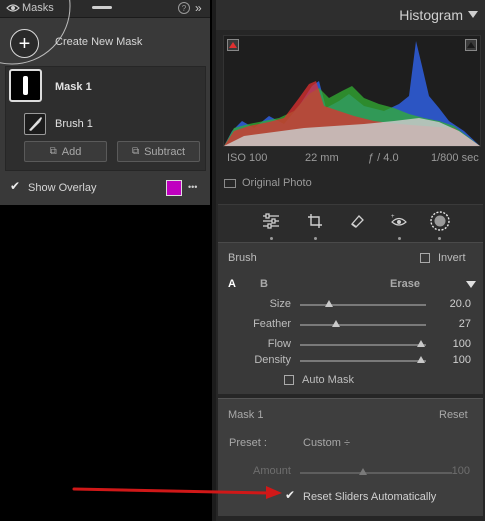 The image size is (485, 521). What do you see at coordinates (264, 284) in the screenshot?
I see `brush-tab-b: B` at bounding box center [264, 284].